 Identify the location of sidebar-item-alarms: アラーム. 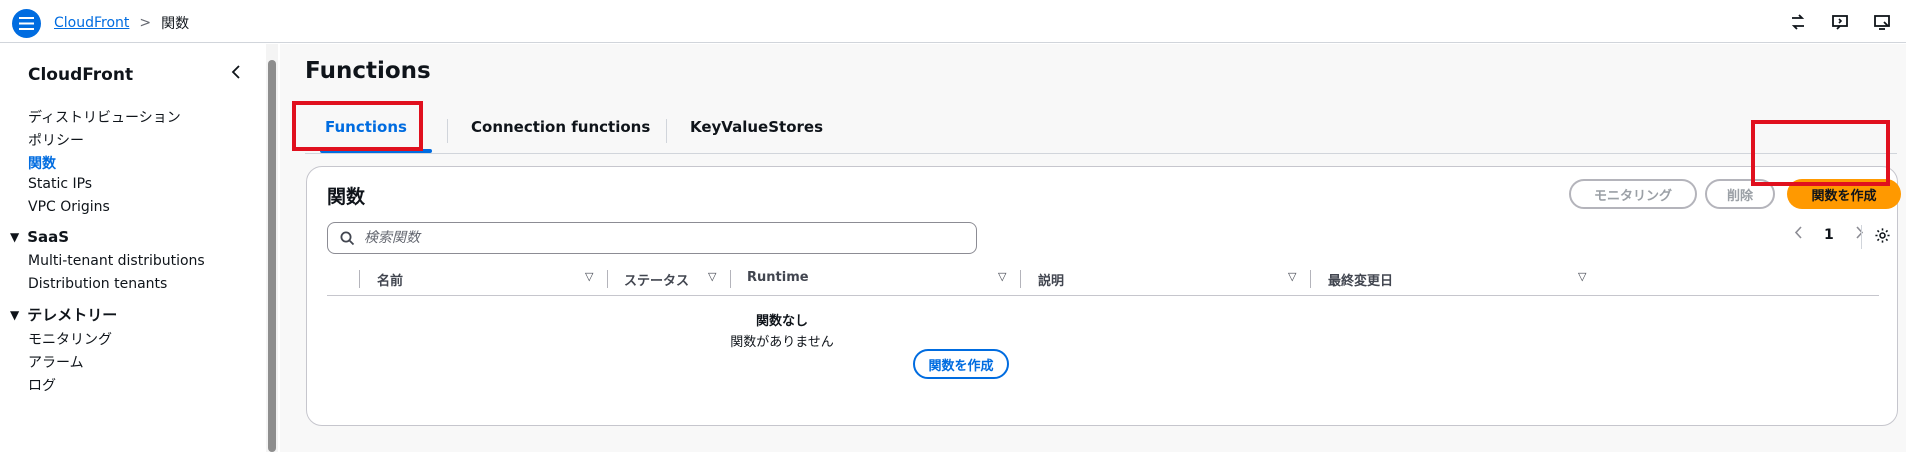
(56, 362).